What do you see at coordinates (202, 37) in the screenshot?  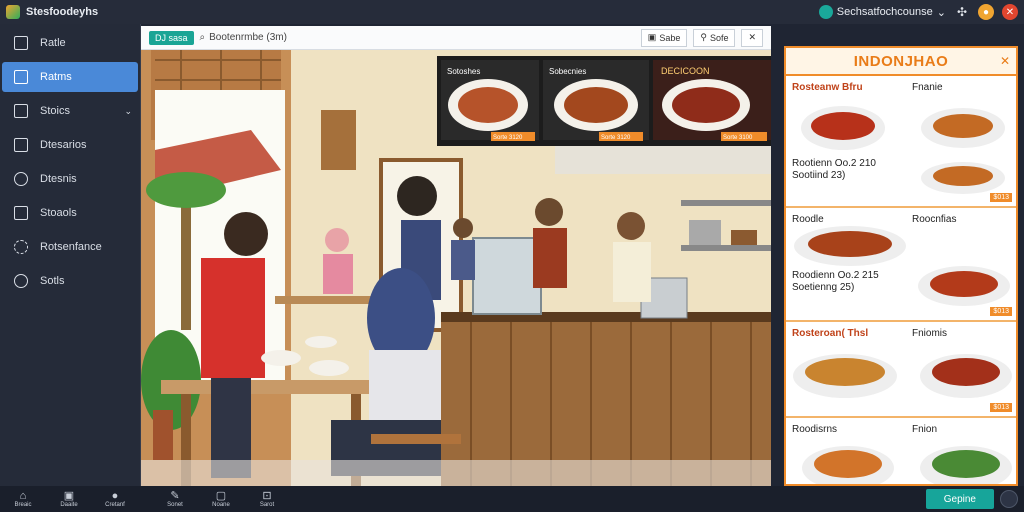 I see `search-icon: ⌕` at bounding box center [202, 37].